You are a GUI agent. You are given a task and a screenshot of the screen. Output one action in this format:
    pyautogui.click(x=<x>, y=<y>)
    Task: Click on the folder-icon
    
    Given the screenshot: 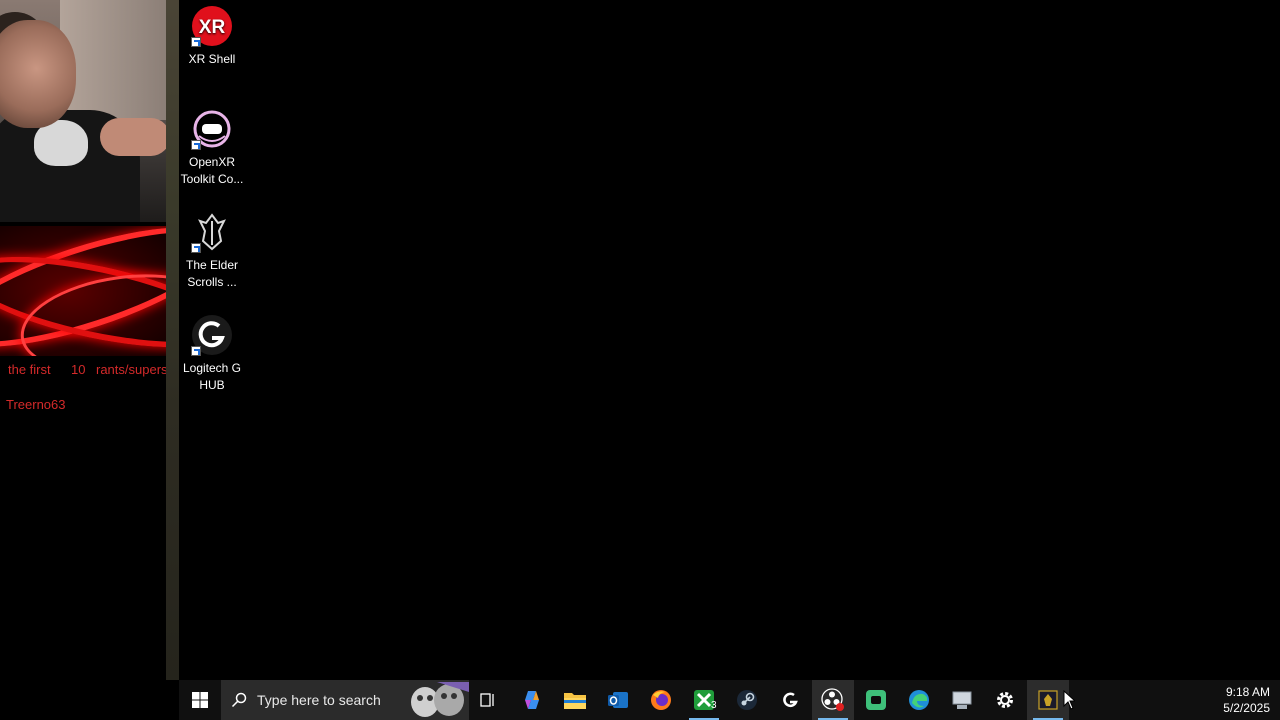 What is the action you would take?
    pyautogui.click(x=575, y=701)
    